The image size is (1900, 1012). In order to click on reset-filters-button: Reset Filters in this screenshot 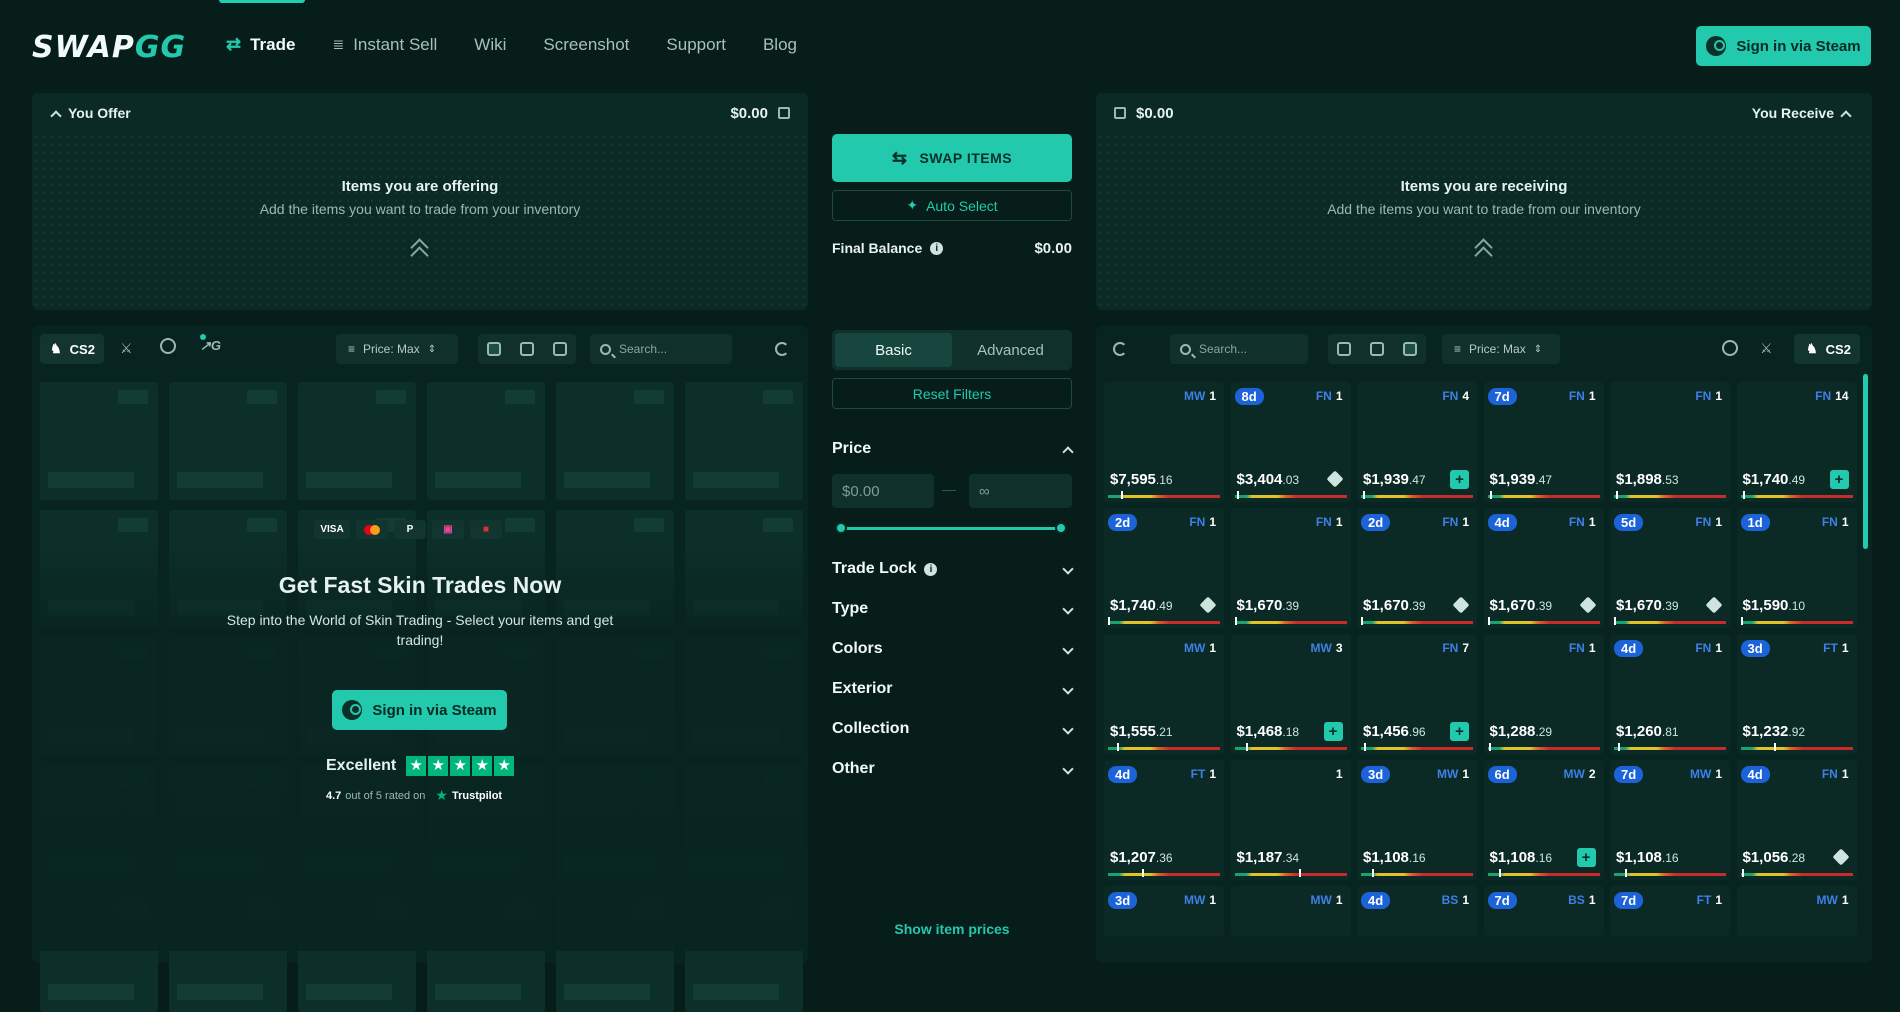, I will do `click(952, 393)`.